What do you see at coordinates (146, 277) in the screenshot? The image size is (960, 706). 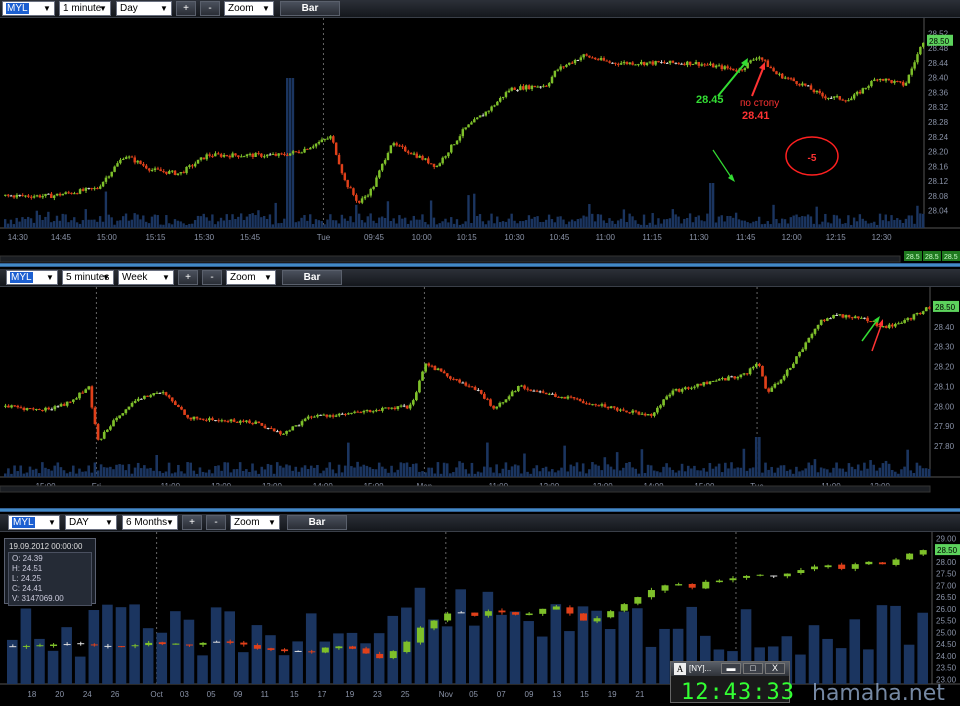 I see `period-select: Week ▼` at bounding box center [146, 277].